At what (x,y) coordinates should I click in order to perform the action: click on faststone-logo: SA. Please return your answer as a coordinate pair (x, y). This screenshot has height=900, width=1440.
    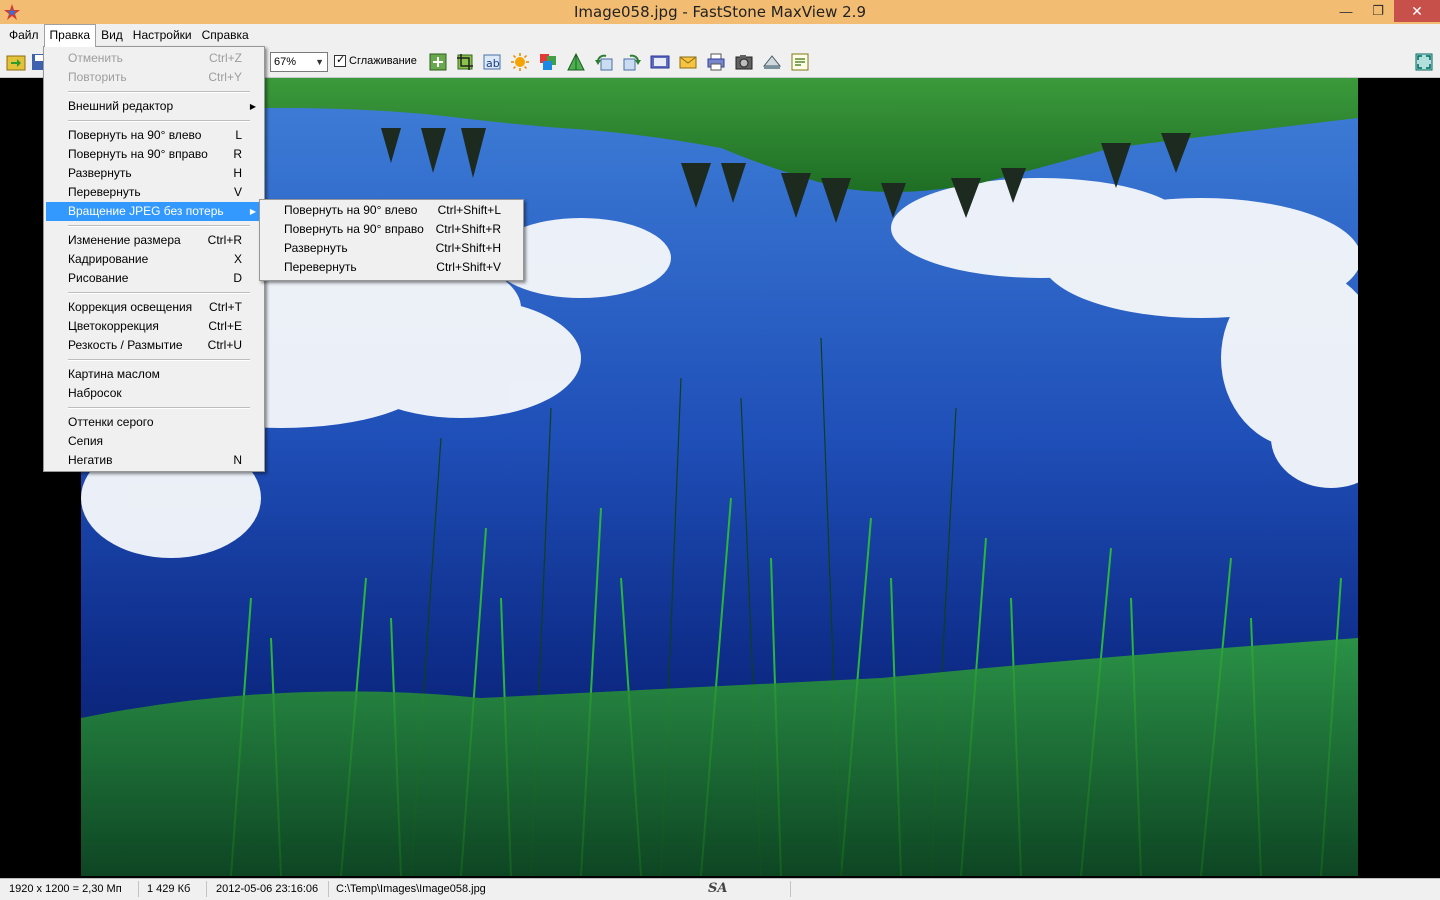
    Looking at the image, I should click on (718, 888).